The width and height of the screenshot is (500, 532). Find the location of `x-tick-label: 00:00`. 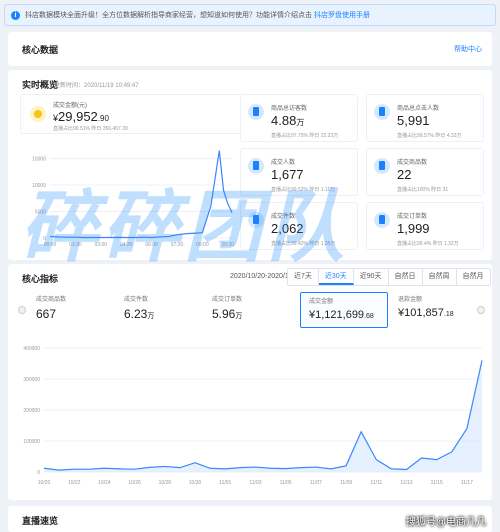

x-tick-label: 00:00 is located at coordinates (50, 245).